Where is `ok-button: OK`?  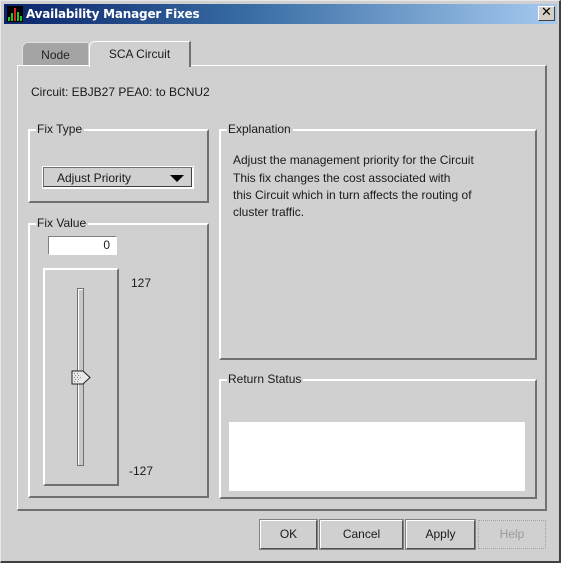
ok-button: OK is located at coordinates (288, 534).